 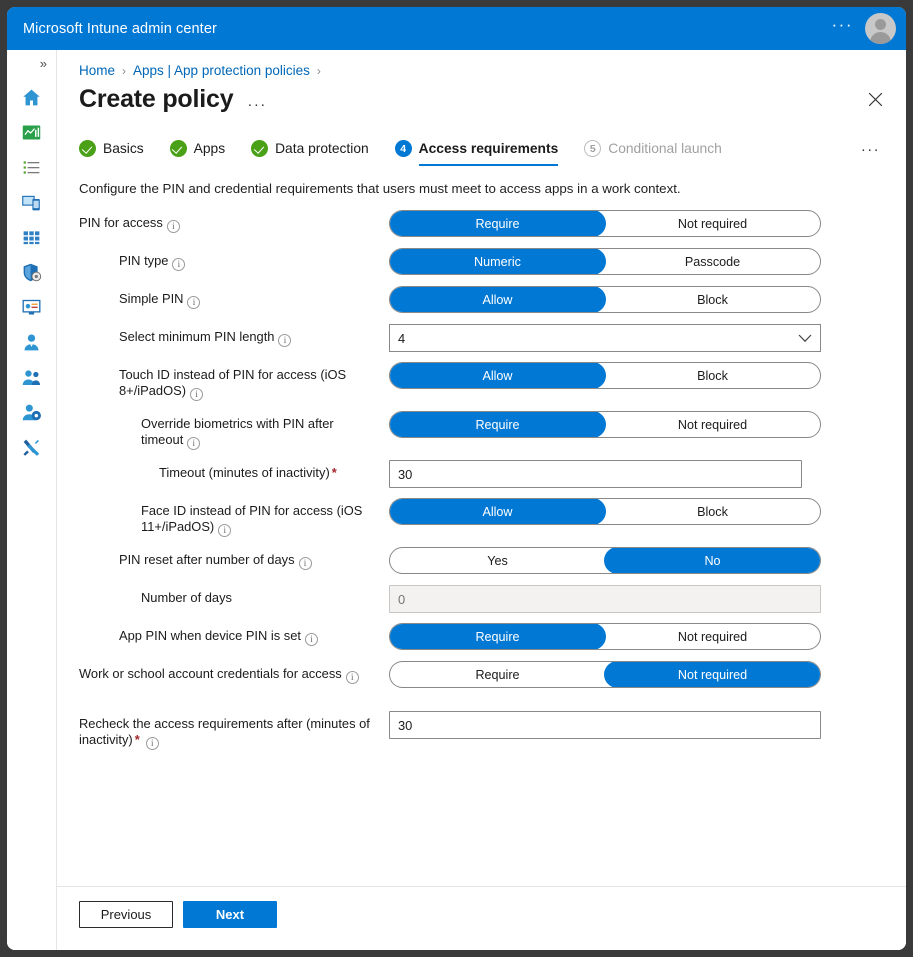 I want to click on pin-for-access-toggle: Require Not required, so click(x=605, y=223).